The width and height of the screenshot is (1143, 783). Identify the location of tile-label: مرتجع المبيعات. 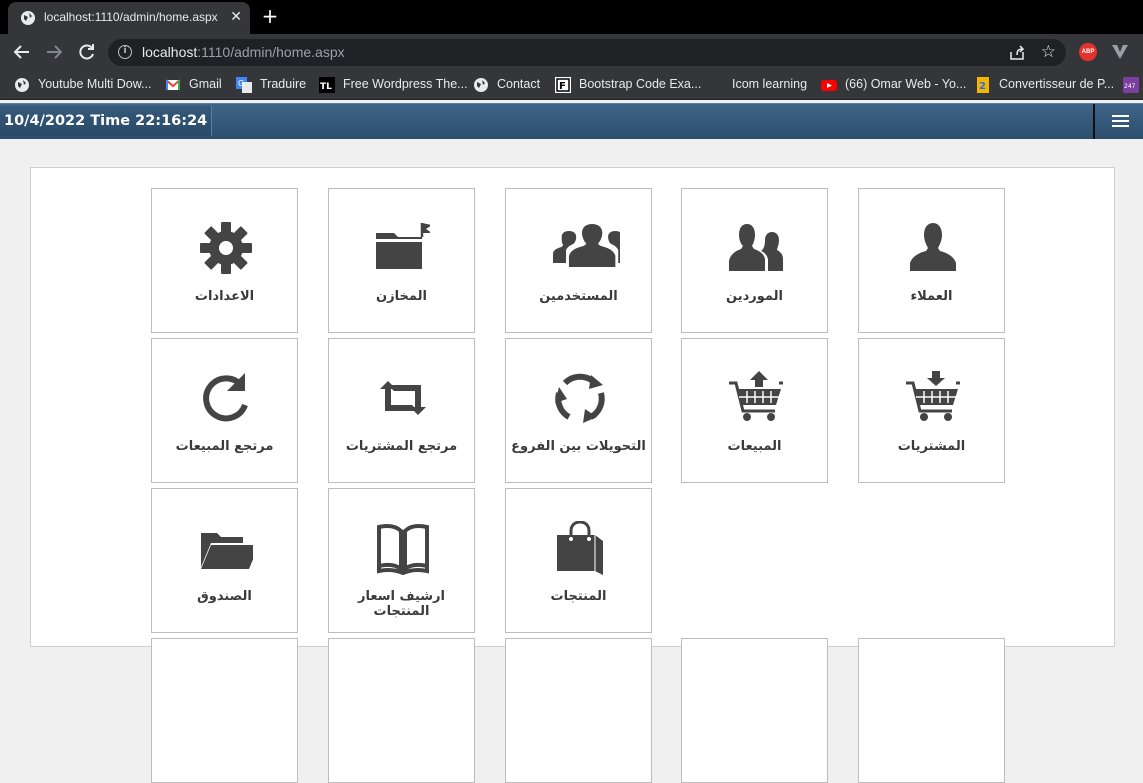
(224, 446).